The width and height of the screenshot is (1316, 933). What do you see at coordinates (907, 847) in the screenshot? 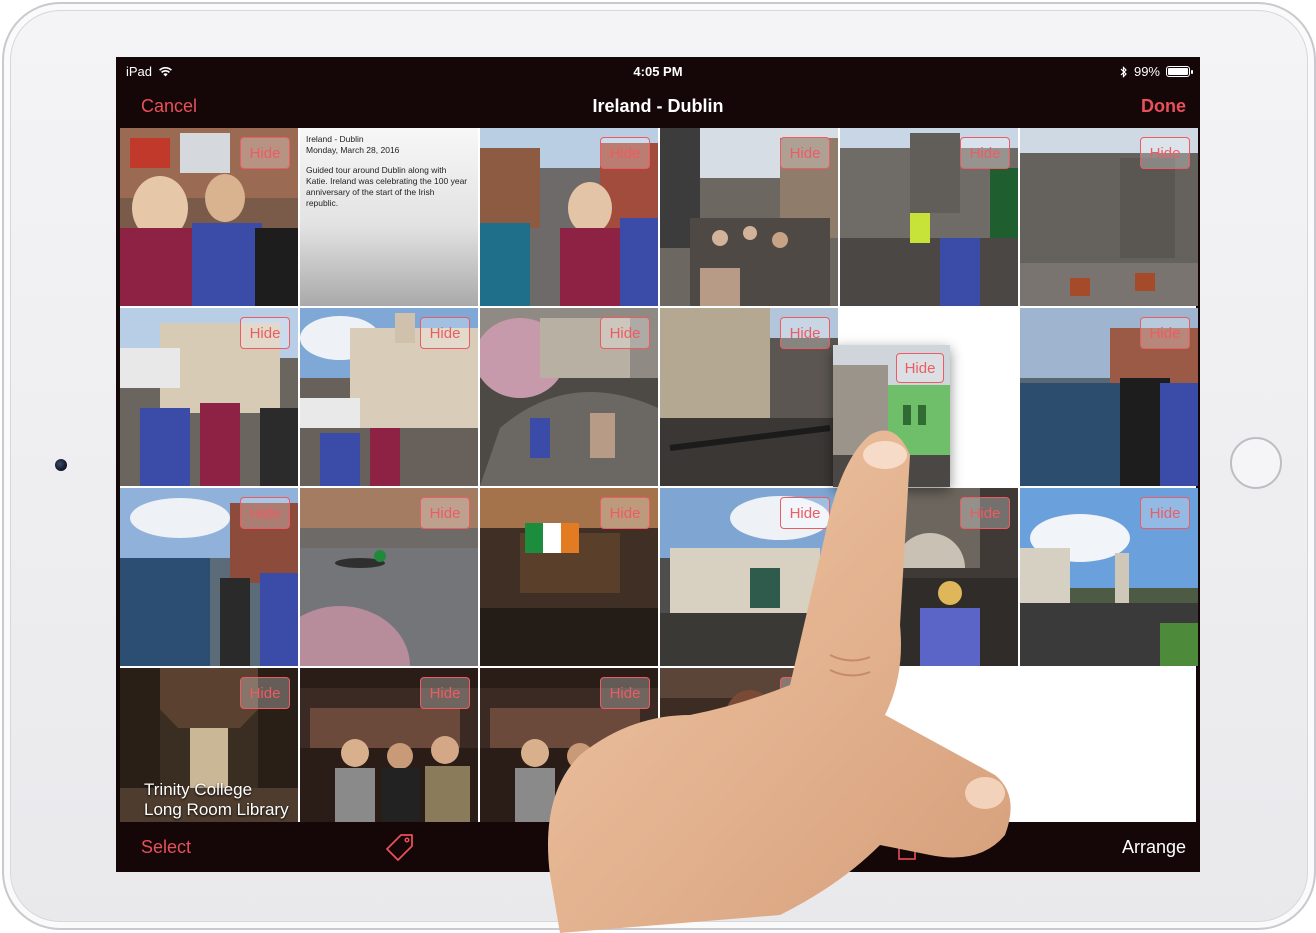
I see `trash-icon` at bounding box center [907, 847].